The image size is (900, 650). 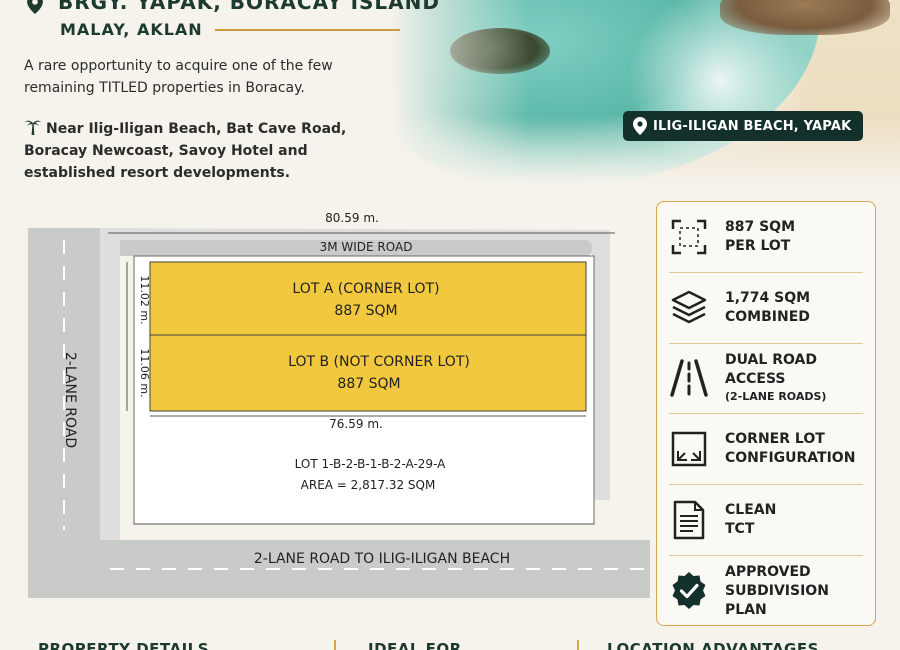 What do you see at coordinates (368, 384) in the screenshot?
I see `lot-b-area: 887 SQM` at bounding box center [368, 384].